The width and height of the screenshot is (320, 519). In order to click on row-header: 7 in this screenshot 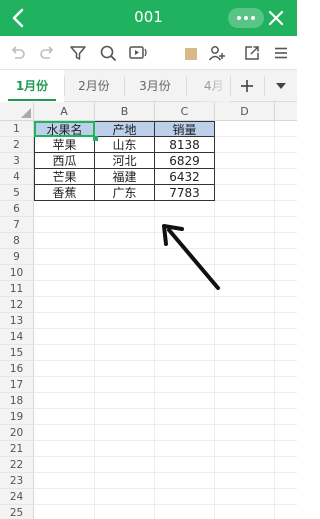, I will do `click(17, 225)`.